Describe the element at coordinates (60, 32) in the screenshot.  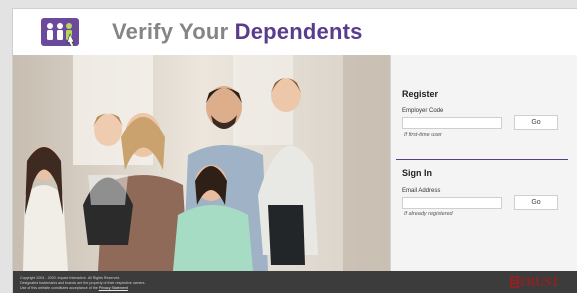
I see `family-users-icon` at that location.